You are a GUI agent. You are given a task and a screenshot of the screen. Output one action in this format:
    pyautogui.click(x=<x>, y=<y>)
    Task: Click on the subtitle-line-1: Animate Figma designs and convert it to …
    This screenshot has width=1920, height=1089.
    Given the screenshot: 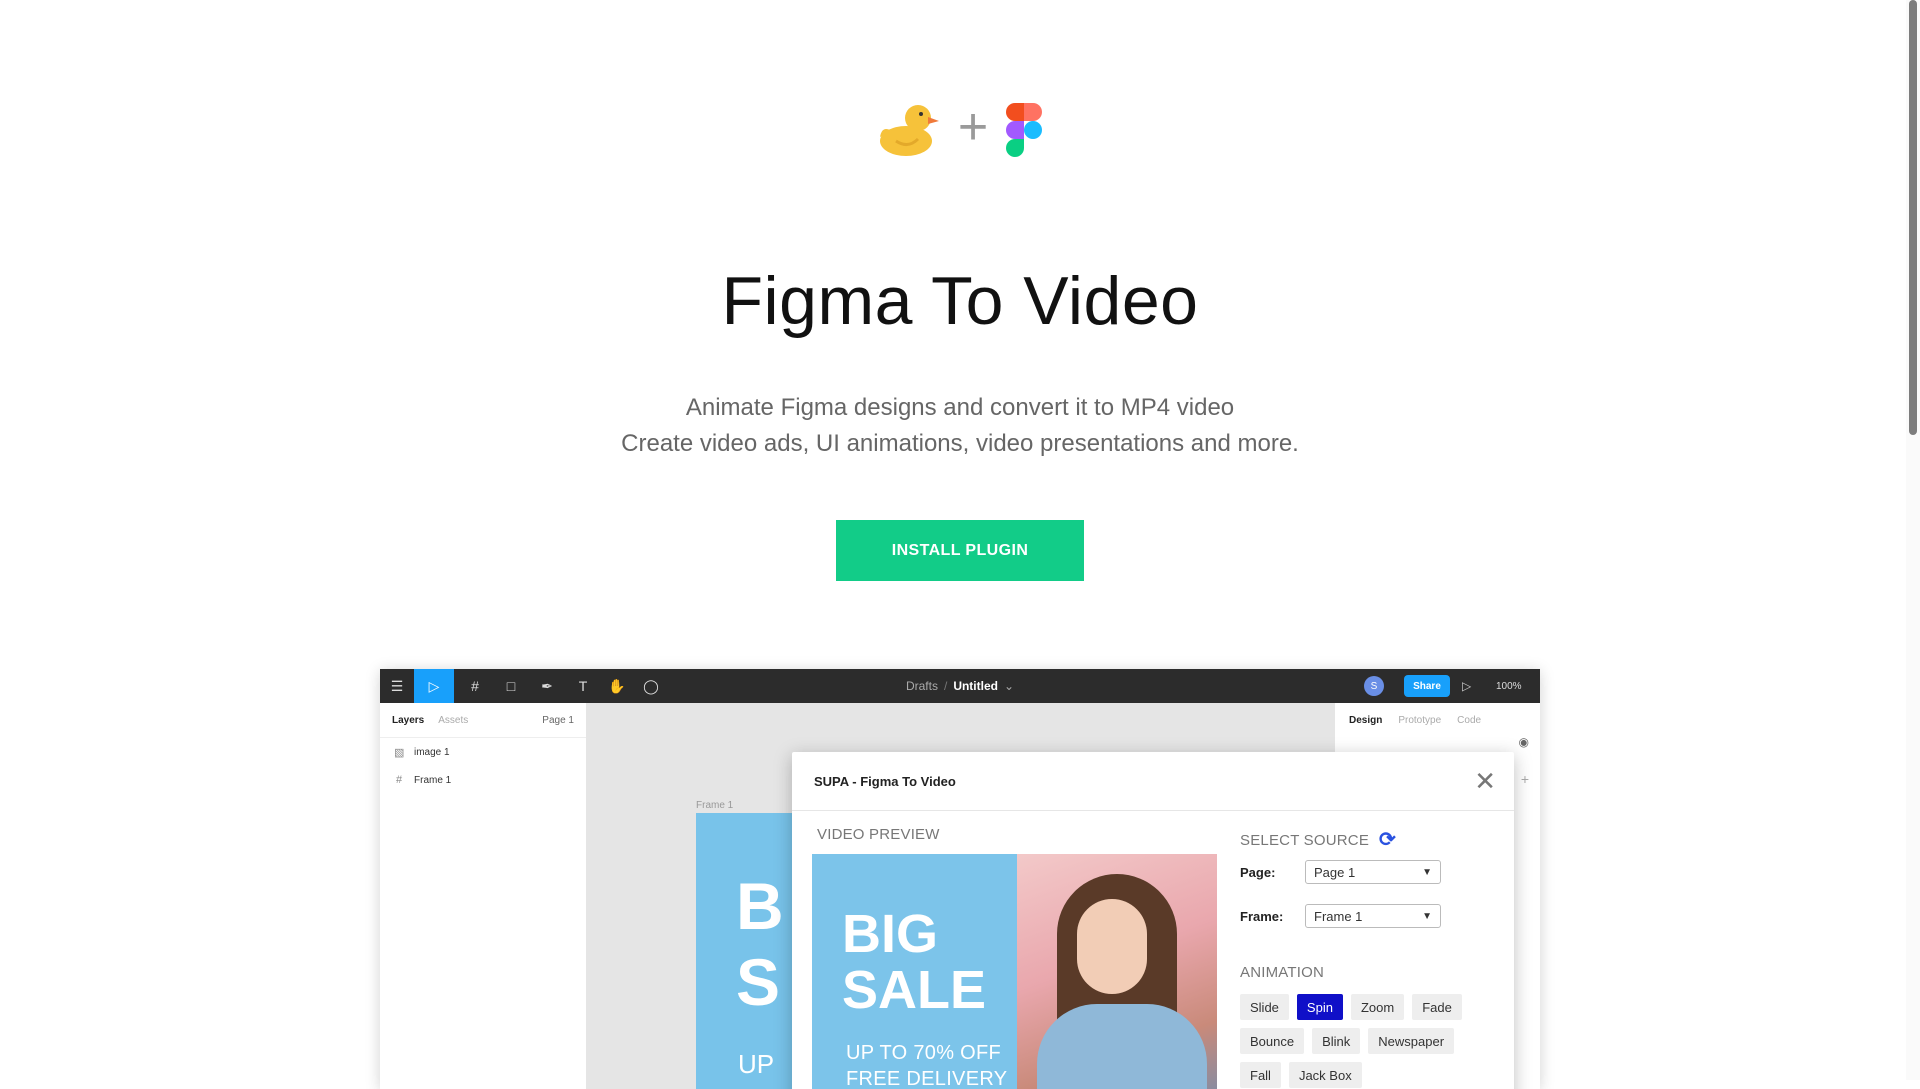 What is the action you would take?
    pyautogui.click(x=960, y=407)
    